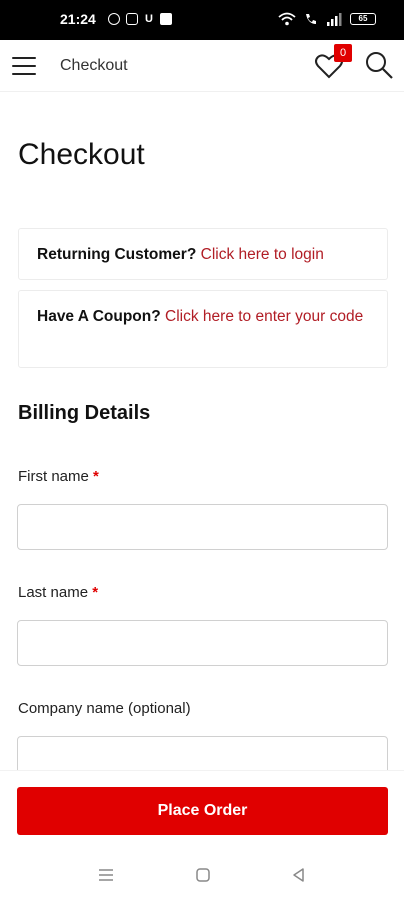 This screenshot has height=900, width=404. Describe the element at coordinates (94, 65) in the screenshot. I see `app-bar-title: Checkout` at that location.